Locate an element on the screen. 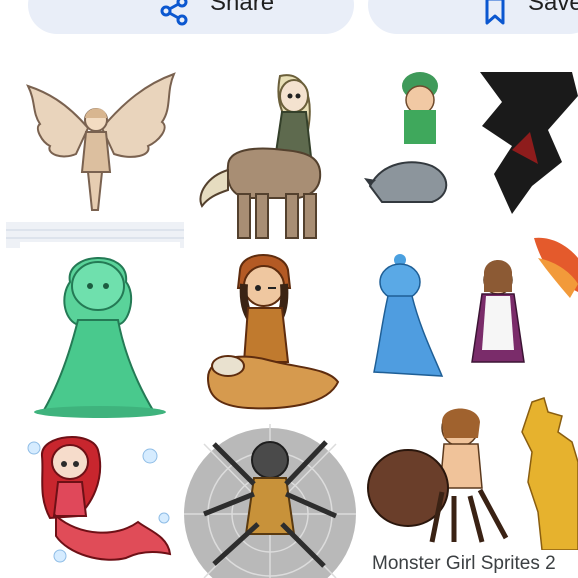 Image resolution: width=578 pixels, height=578 pixels. snake-girl-illustration is located at coordinates (273, 332).